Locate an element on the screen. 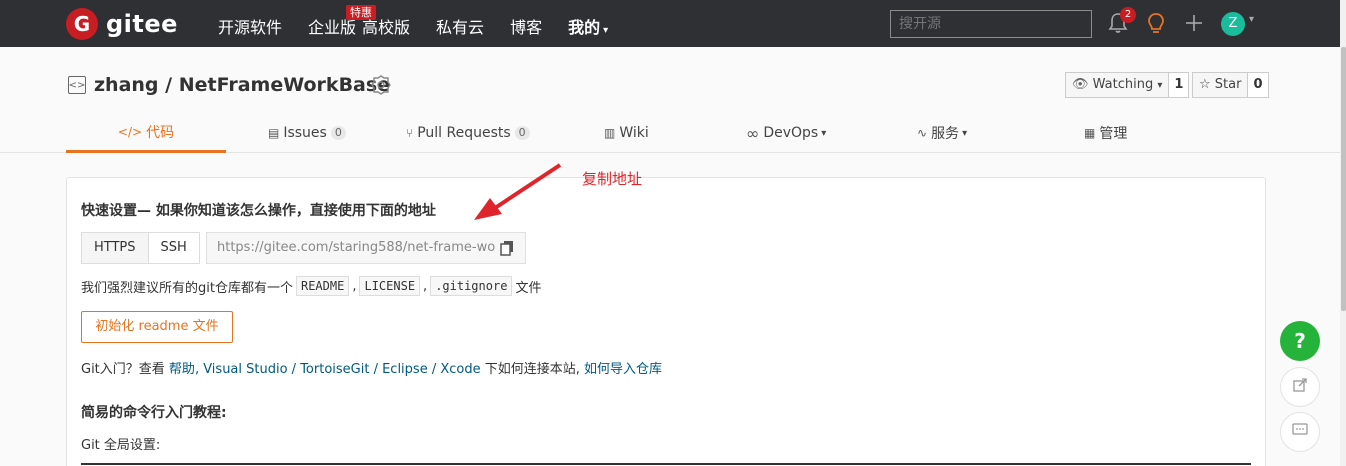 This screenshot has width=1346, height=466. gitee-logo: G gitee is located at coordinates (122, 24).